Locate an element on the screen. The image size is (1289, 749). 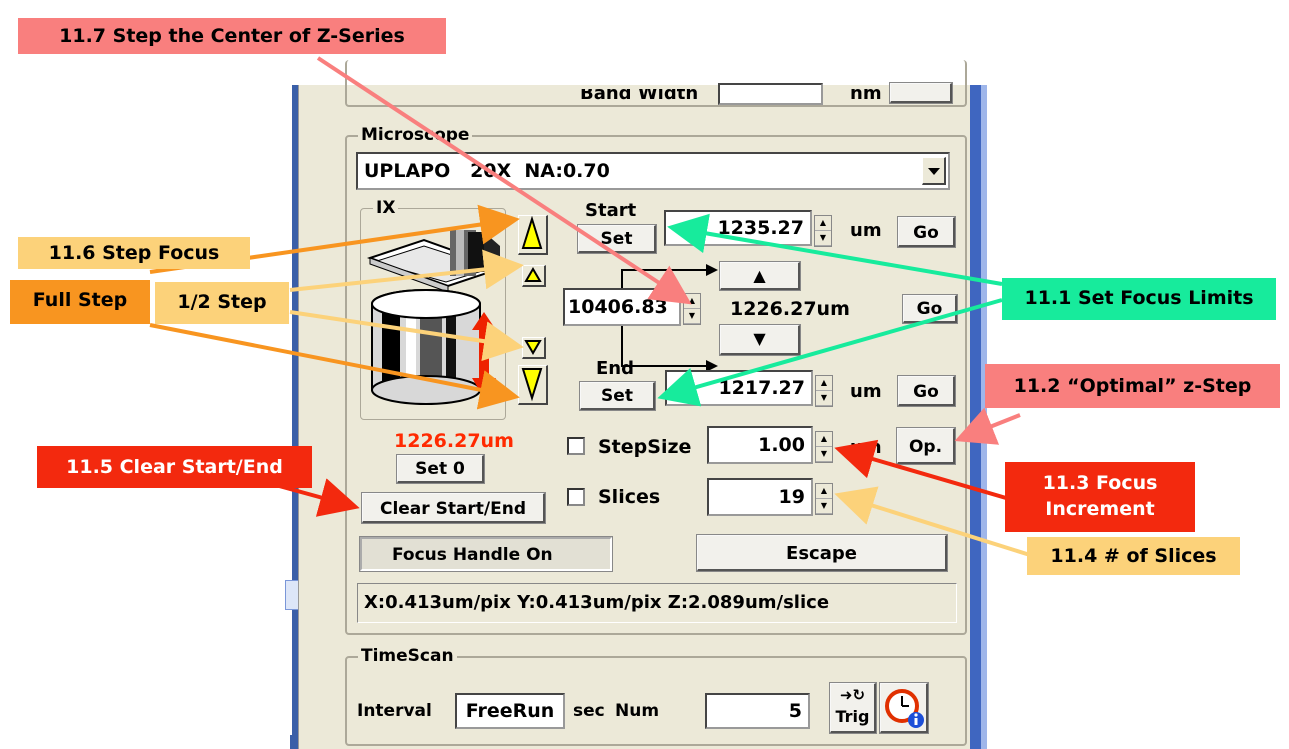
annotation-step-center: 11.7 Step the Center of Z-Series is located at coordinates (232, 36).